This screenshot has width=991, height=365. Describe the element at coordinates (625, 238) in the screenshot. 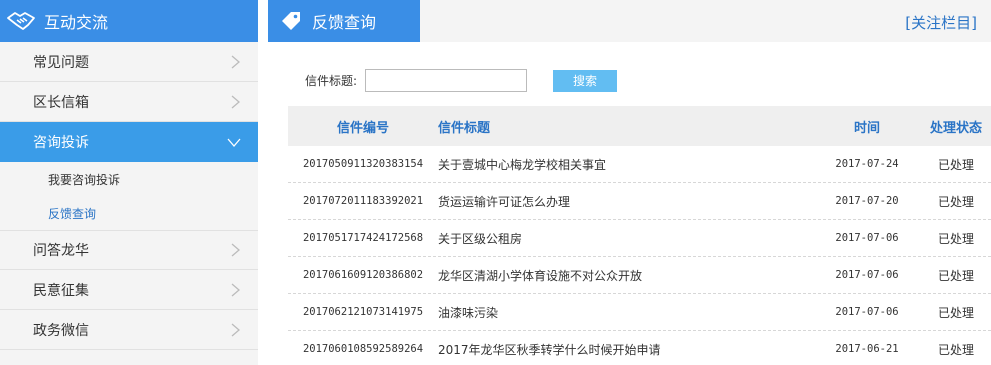

I see `letter-title-link: 关于区级公租房` at that location.